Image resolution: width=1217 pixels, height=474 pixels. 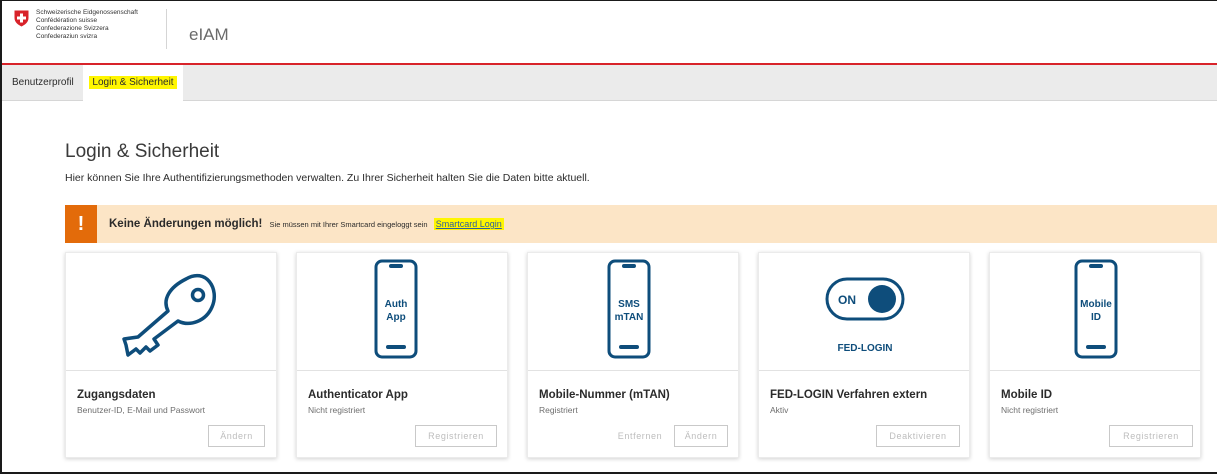 I want to click on confederation-line: Schweizerische Eidgenossenschaft, so click(x=87, y=12).